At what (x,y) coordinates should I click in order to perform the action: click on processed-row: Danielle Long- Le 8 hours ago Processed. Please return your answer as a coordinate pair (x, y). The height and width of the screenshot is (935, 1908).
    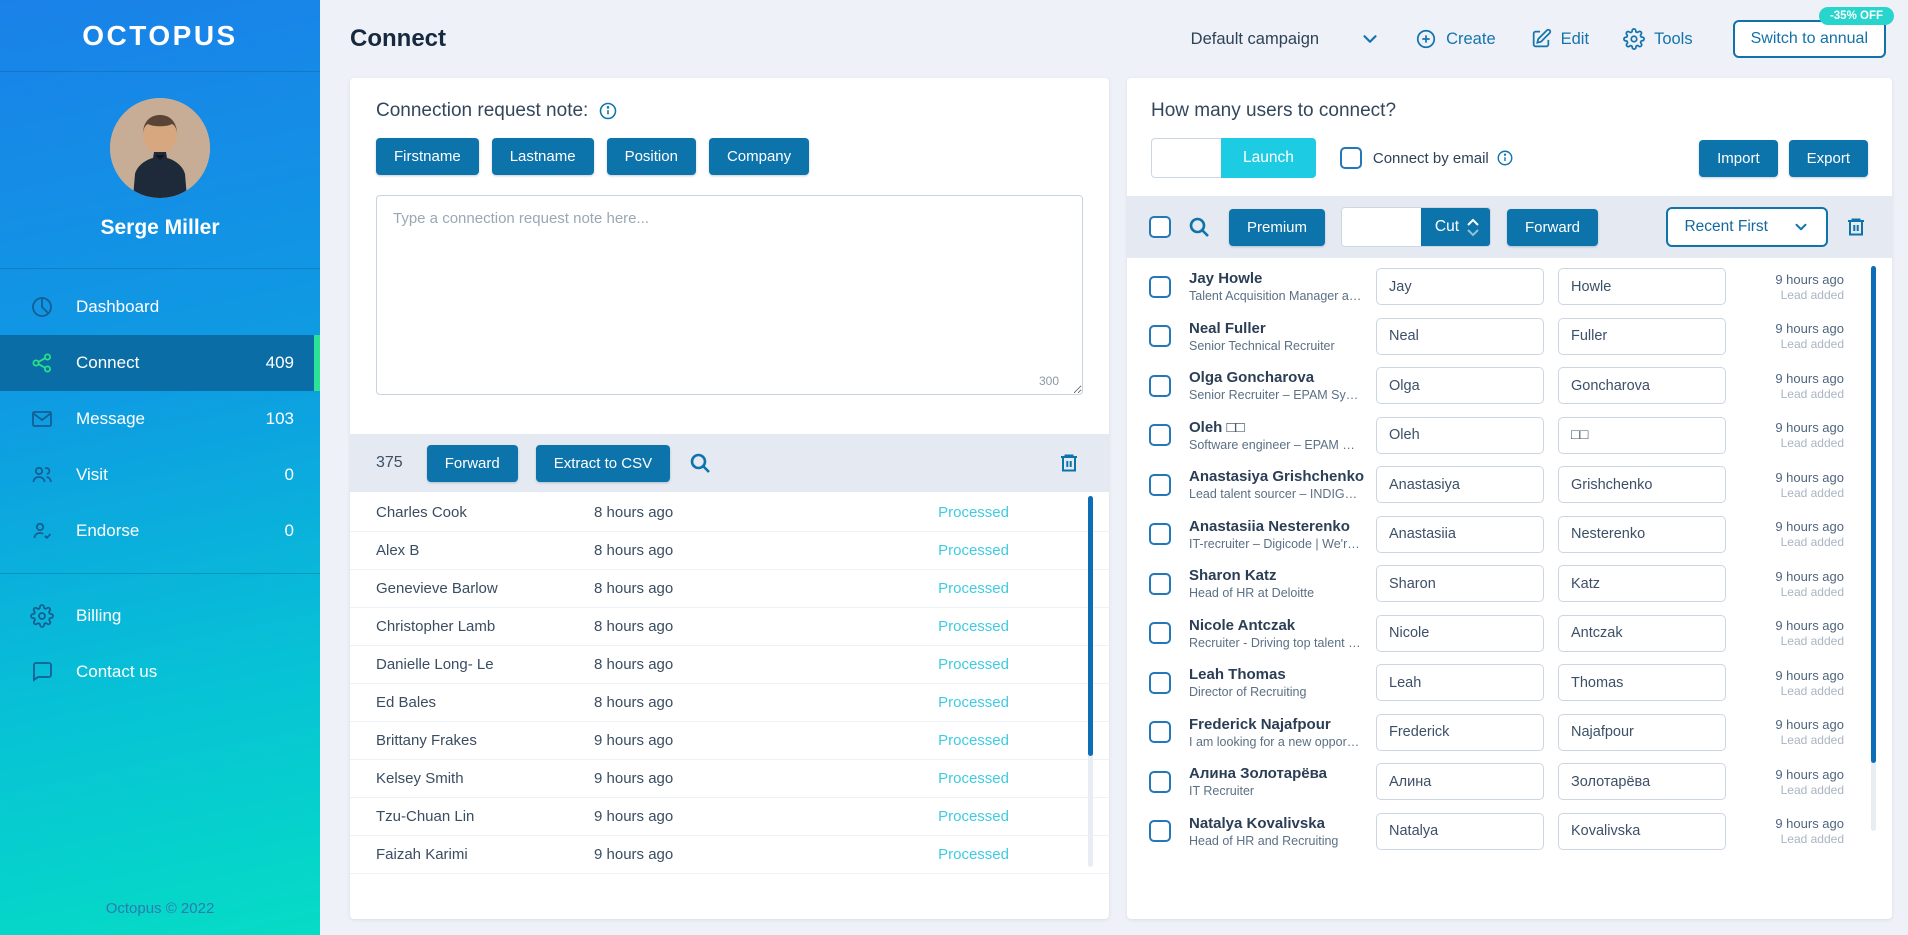
    Looking at the image, I should click on (729, 665).